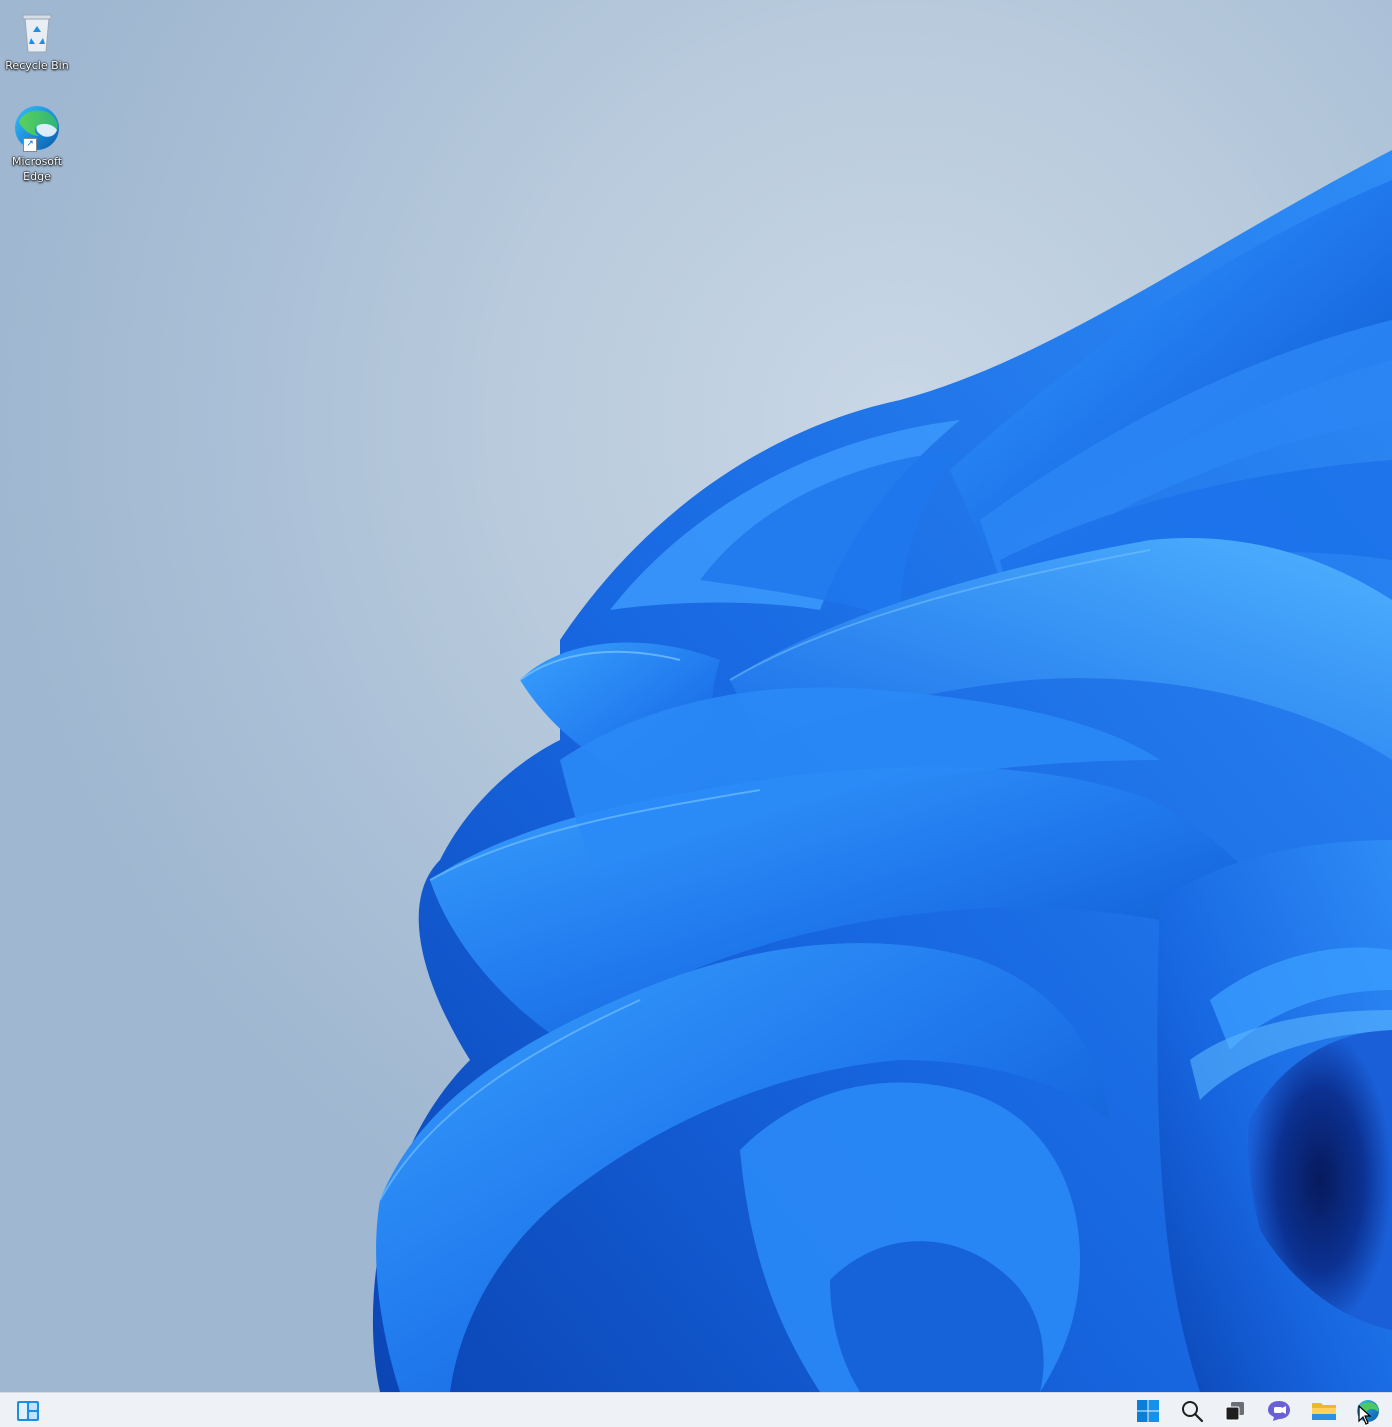  I want to click on desktop-icon-label: Microsoft Edge, so click(37, 169).